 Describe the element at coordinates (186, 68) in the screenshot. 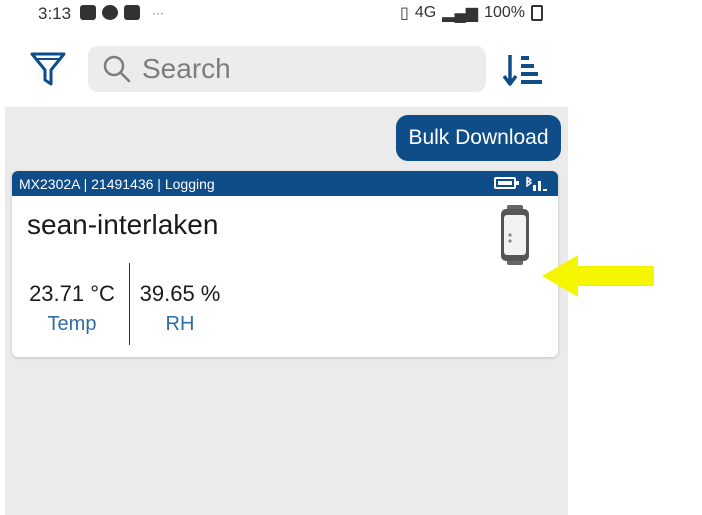

I see `search-placeholder: Search` at that location.